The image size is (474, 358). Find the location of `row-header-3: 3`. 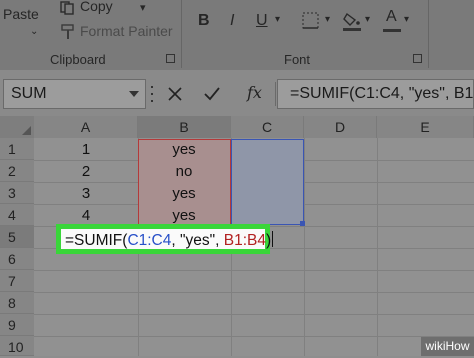

row-header-3: 3 is located at coordinates (17, 193).